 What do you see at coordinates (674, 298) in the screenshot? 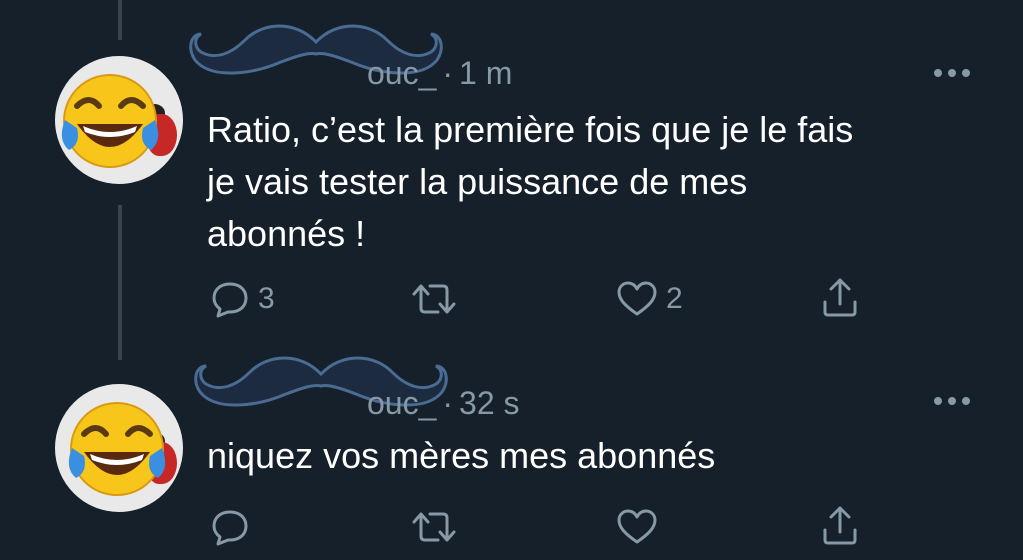
I see `like-count: 2` at bounding box center [674, 298].